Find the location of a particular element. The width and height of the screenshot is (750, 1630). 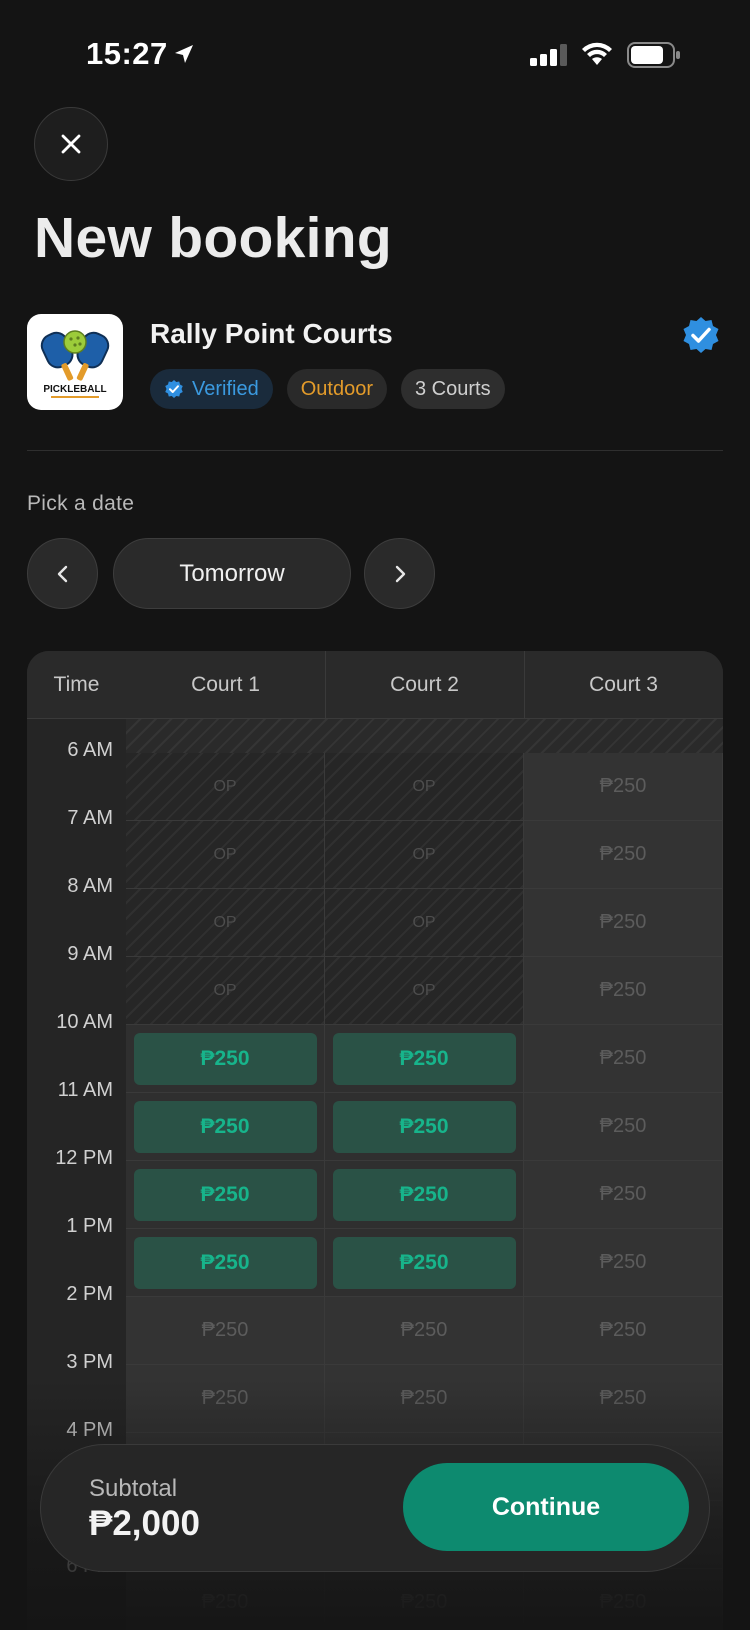

venue-logo-text: PICKLEBALL is located at coordinates (74, 389).